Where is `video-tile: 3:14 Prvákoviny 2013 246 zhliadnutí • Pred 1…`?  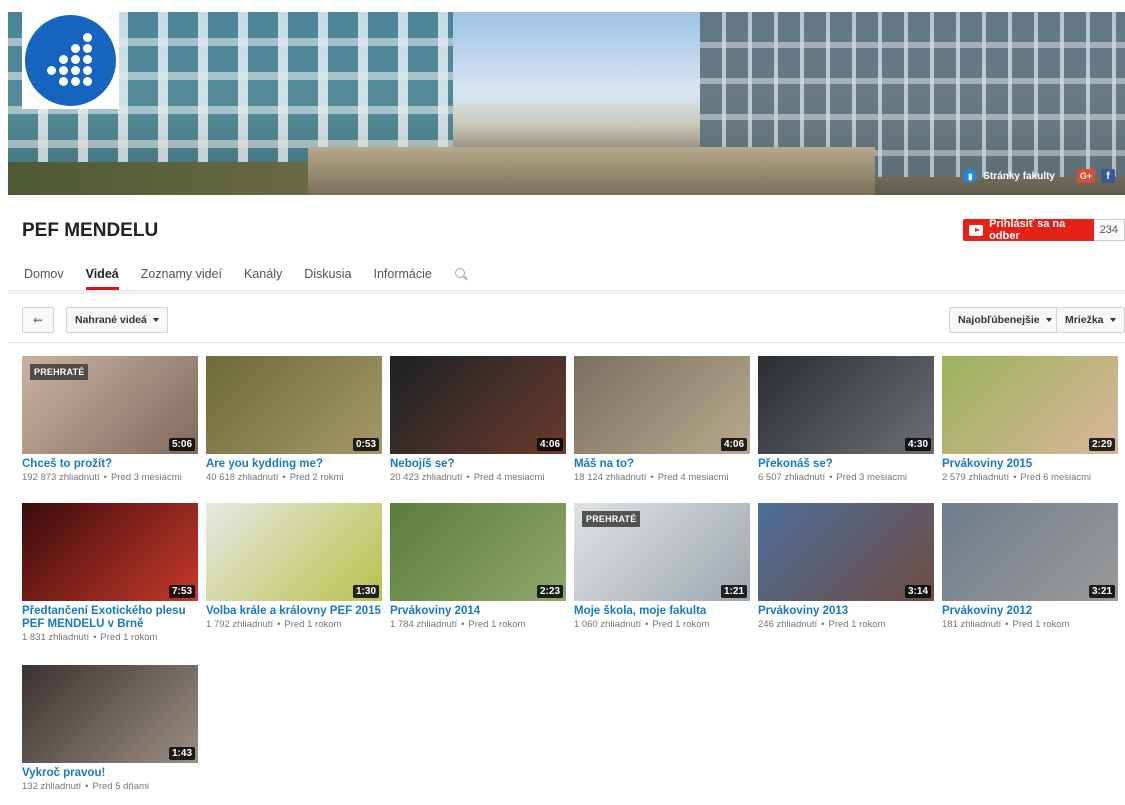
video-tile: 3:14 Prvákoviny 2013 246 zhliadnutí • Pred 1… is located at coordinates (846, 567).